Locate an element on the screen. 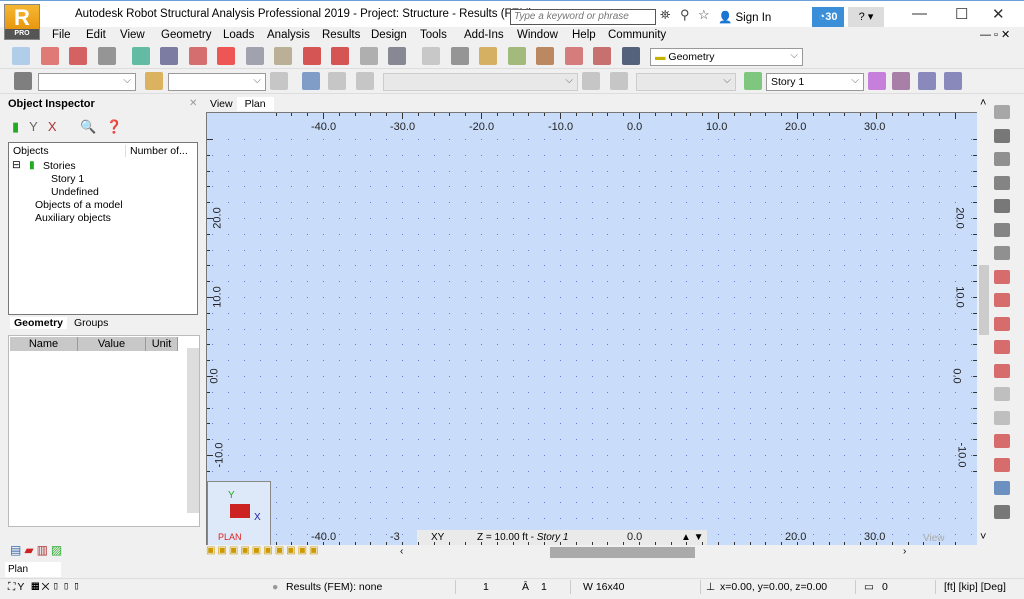 This screenshot has height=599, width=1024. clear-filter-icon: X is located at coordinates (57, 126).